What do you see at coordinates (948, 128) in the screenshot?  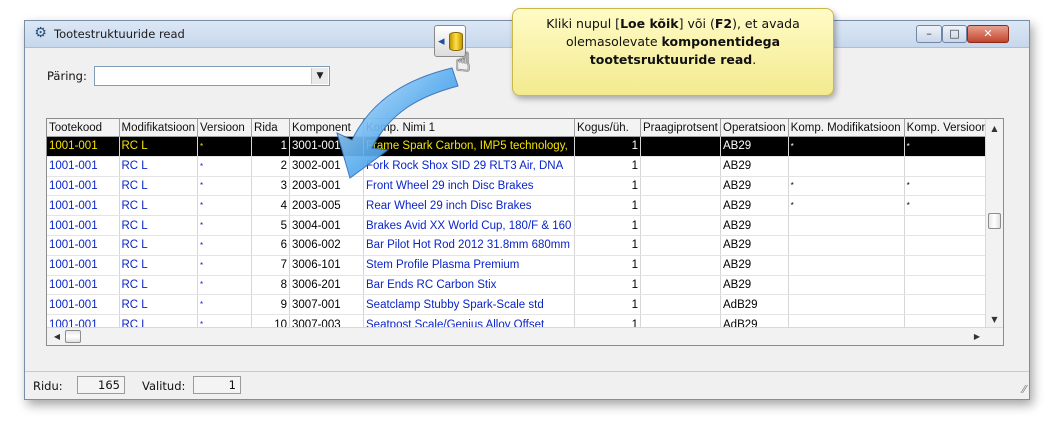 I see `column-header: Komp. Versioon` at bounding box center [948, 128].